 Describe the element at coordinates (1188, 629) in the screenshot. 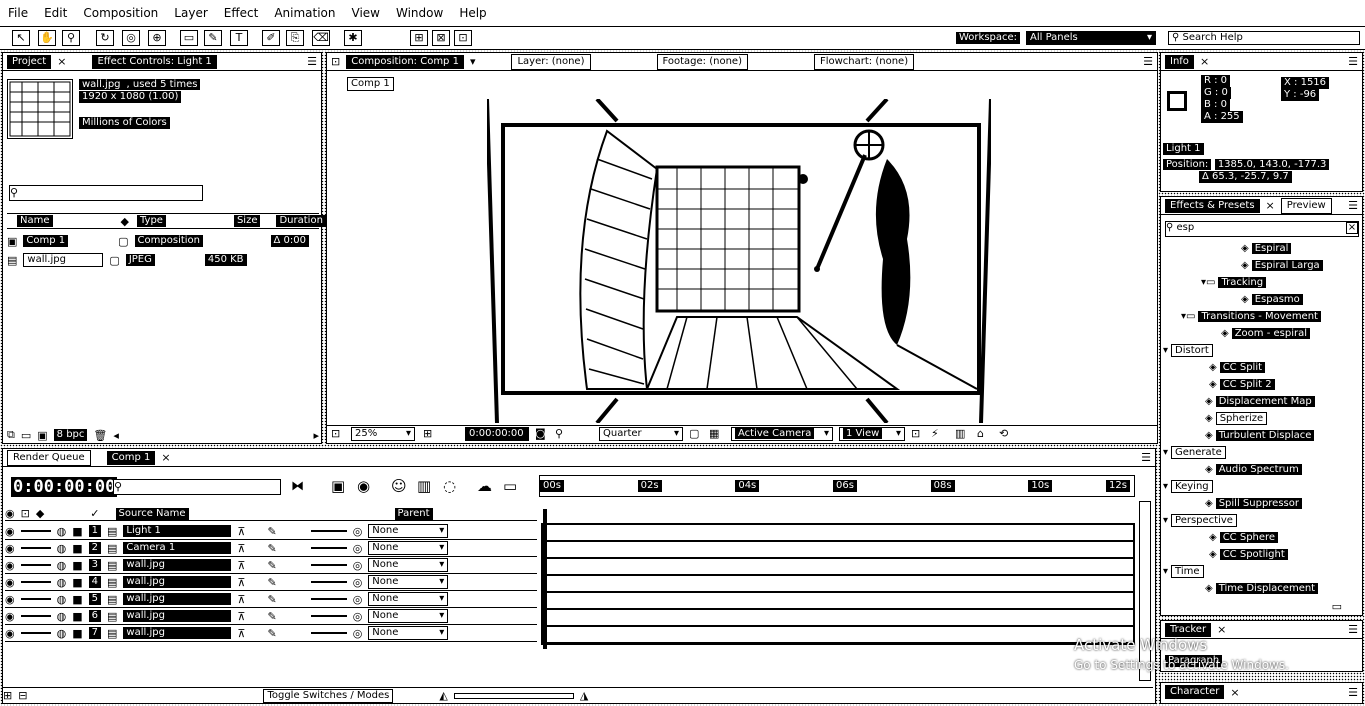

I see `tab-tracker: Tracker` at that location.